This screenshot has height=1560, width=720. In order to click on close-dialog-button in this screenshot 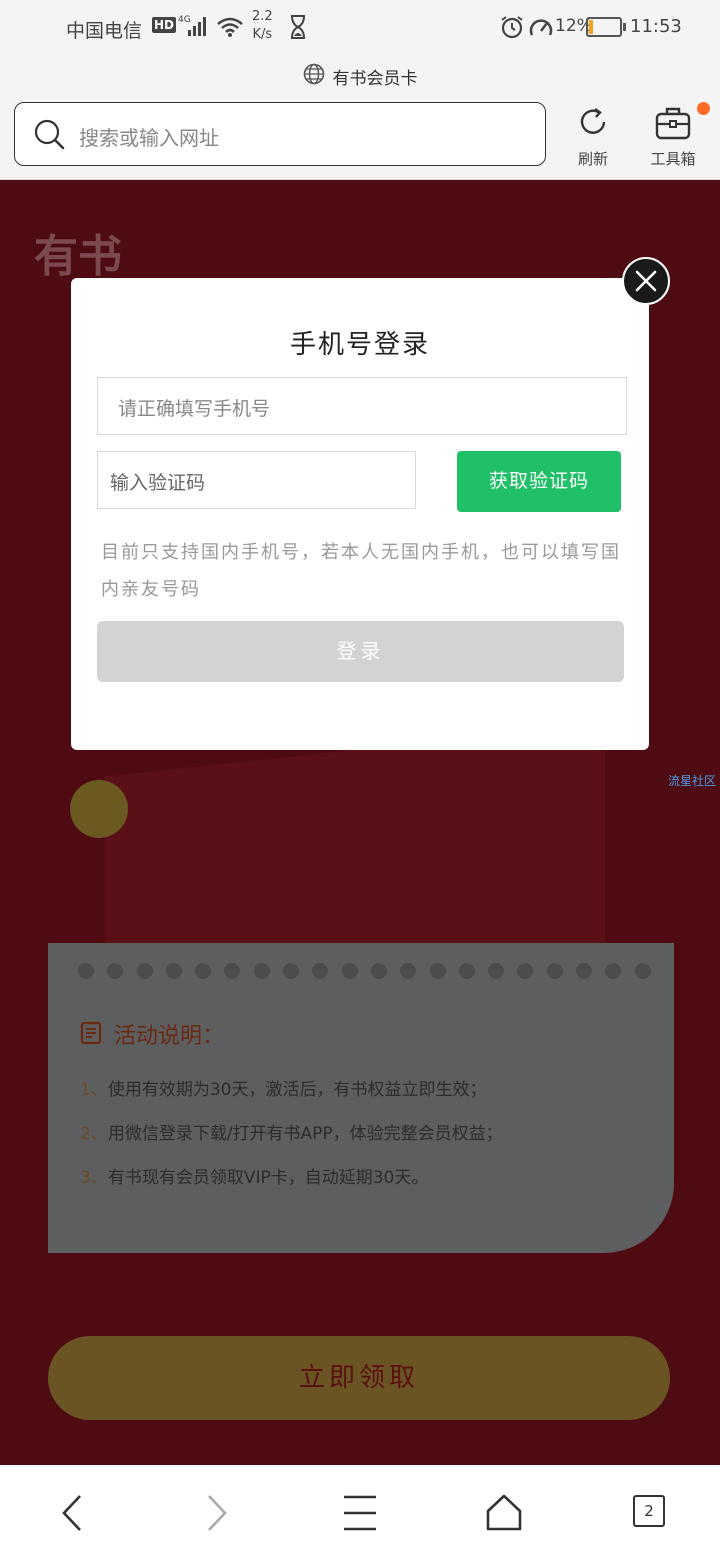, I will do `click(646, 281)`.